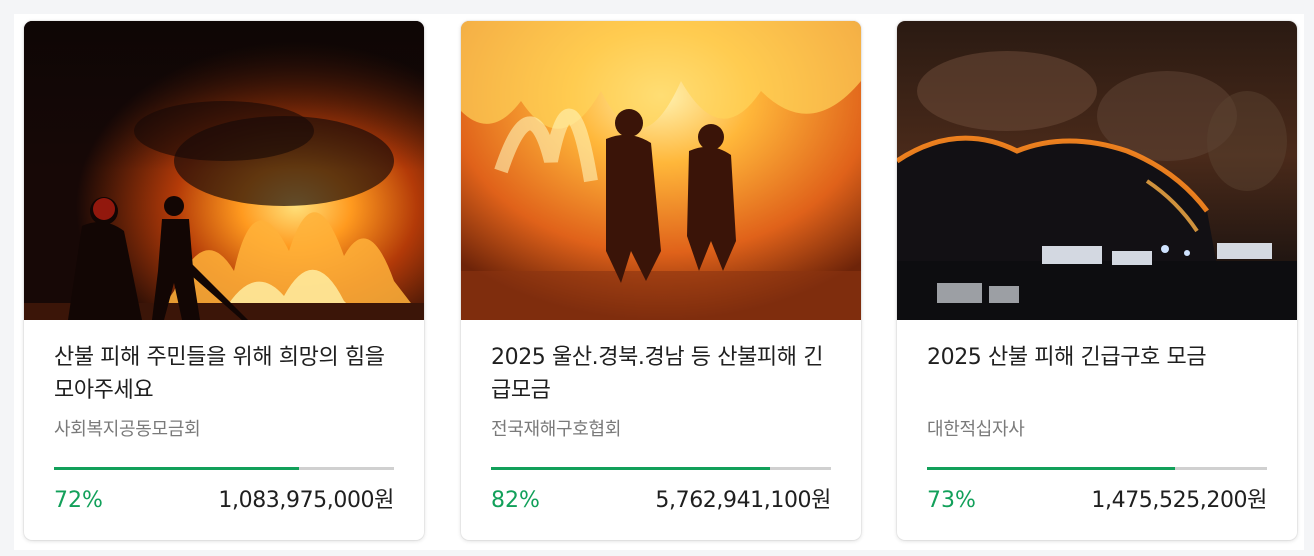 This screenshot has width=1314, height=556. What do you see at coordinates (1179, 500) in the screenshot?
I see `raised-amount: 1,475,525,200원` at bounding box center [1179, 500].